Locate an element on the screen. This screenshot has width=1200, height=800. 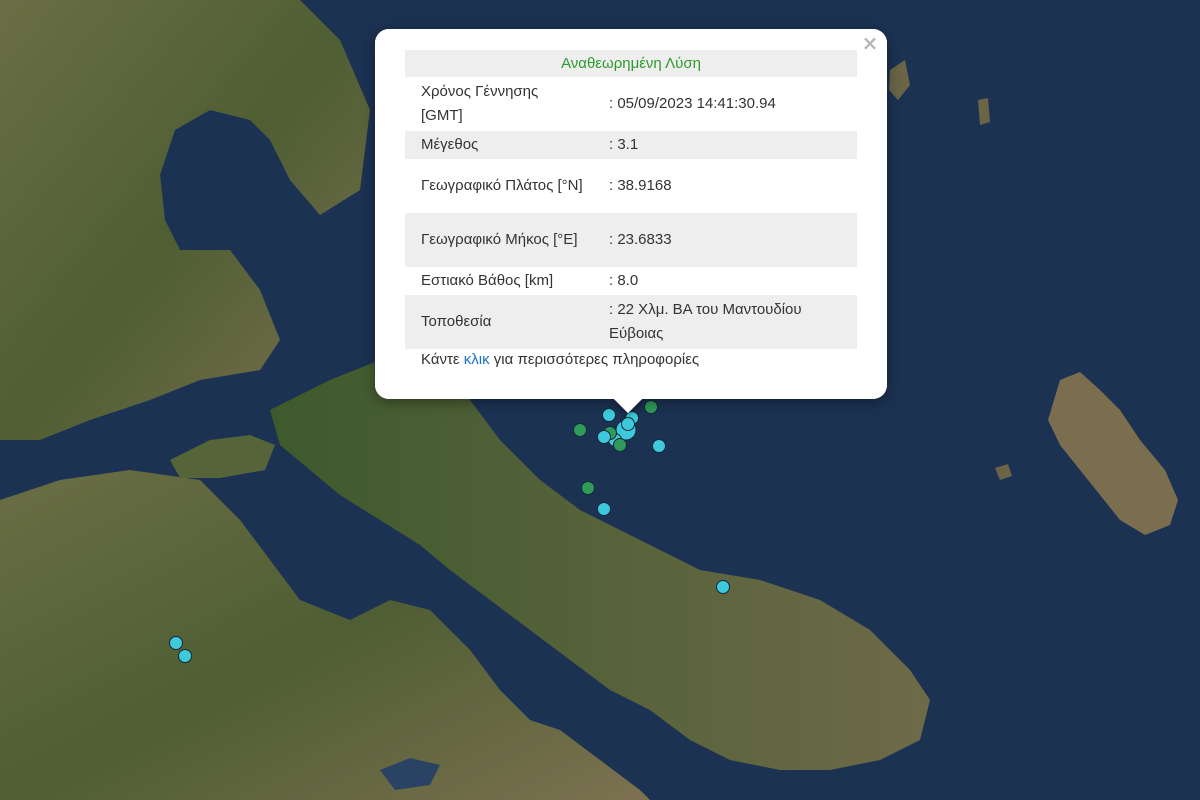
value-magnitude: : 3.1 is located at coordinates (720, 145).